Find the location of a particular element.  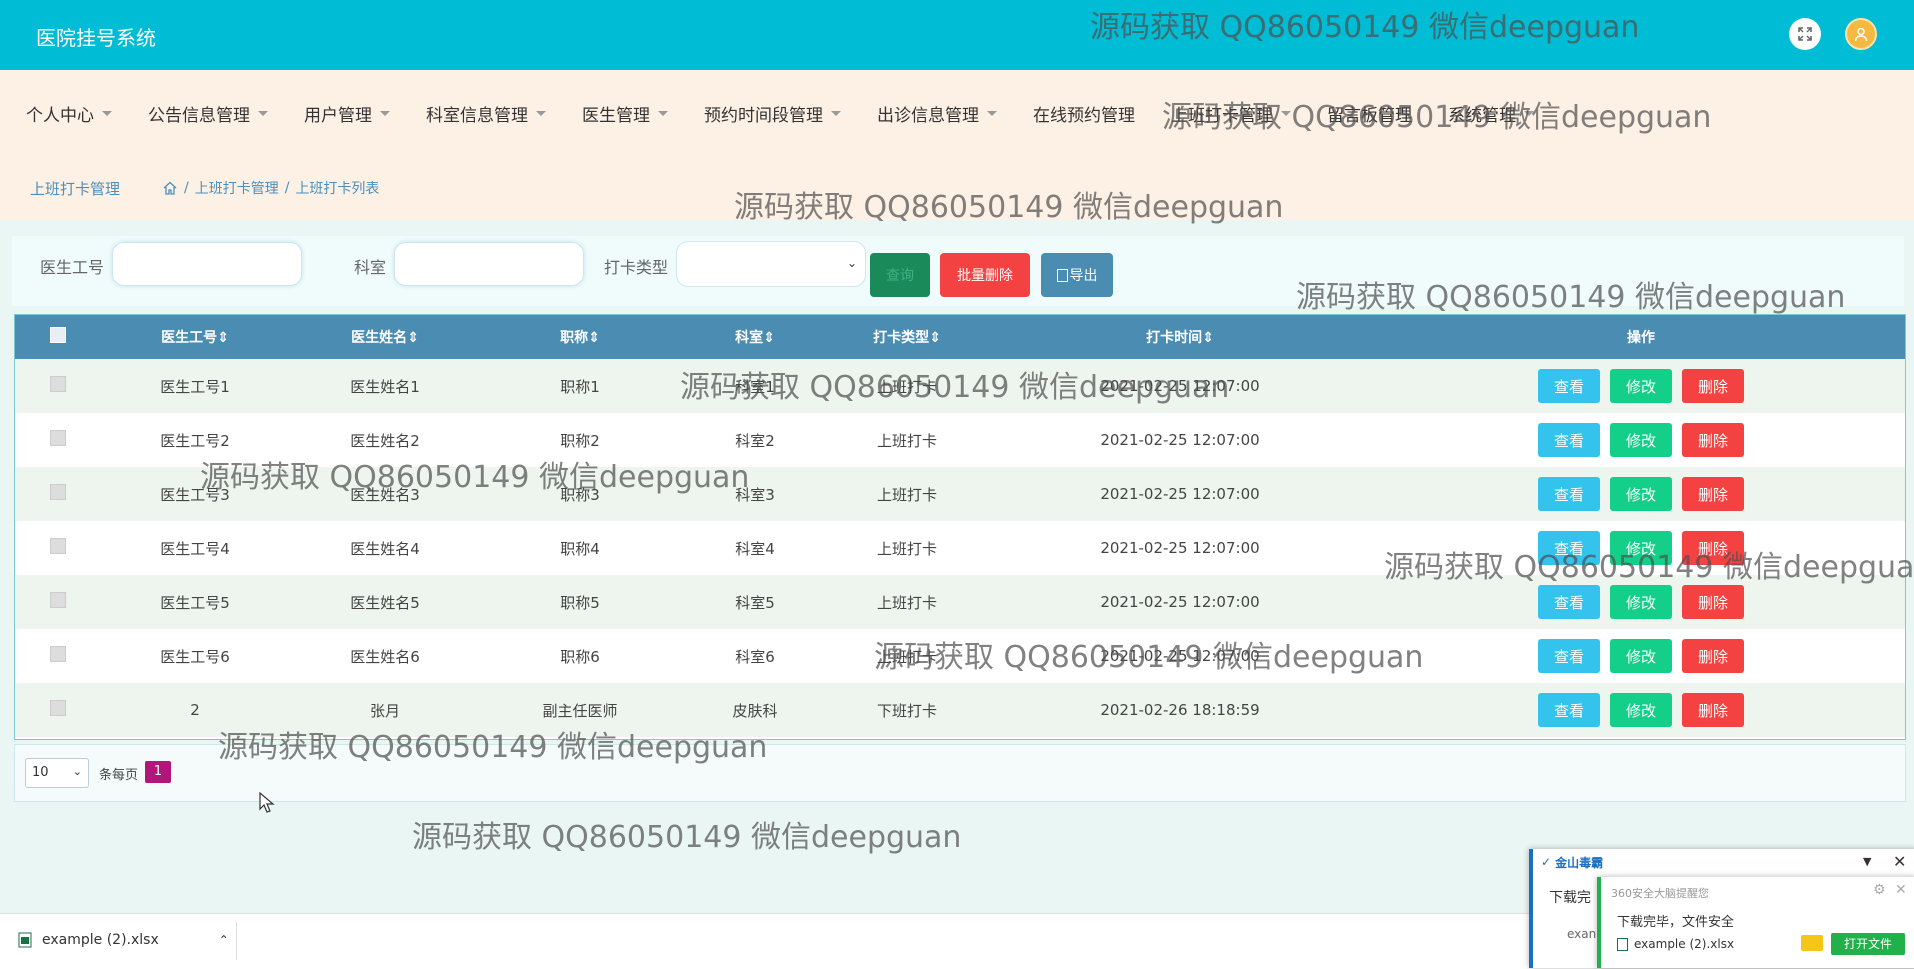

notice-file: example (2).xlsx is located at coordinates (1675, 944).